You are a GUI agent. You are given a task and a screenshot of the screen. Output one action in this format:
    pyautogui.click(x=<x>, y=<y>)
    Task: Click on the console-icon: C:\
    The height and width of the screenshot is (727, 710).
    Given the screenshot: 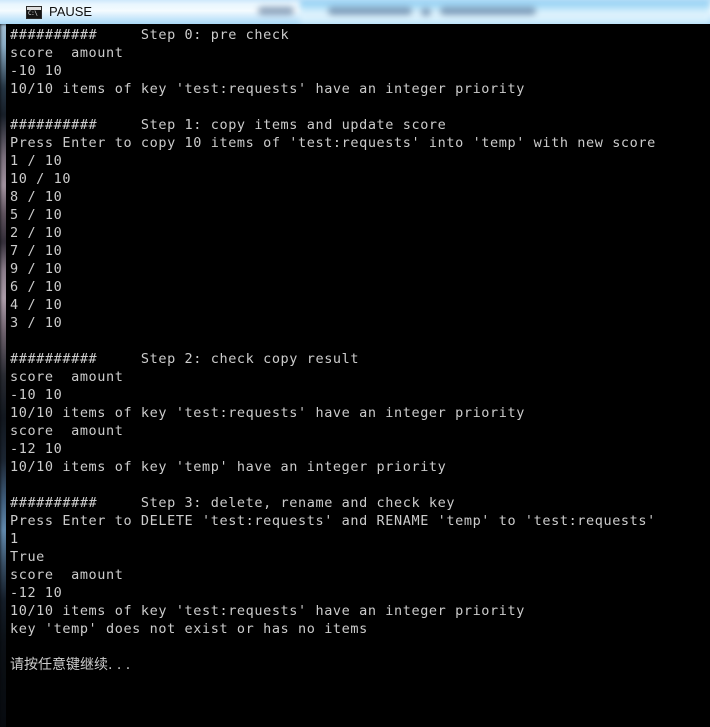 What is the action you would take?
    pyautogui.click(x=34, y=12)
    